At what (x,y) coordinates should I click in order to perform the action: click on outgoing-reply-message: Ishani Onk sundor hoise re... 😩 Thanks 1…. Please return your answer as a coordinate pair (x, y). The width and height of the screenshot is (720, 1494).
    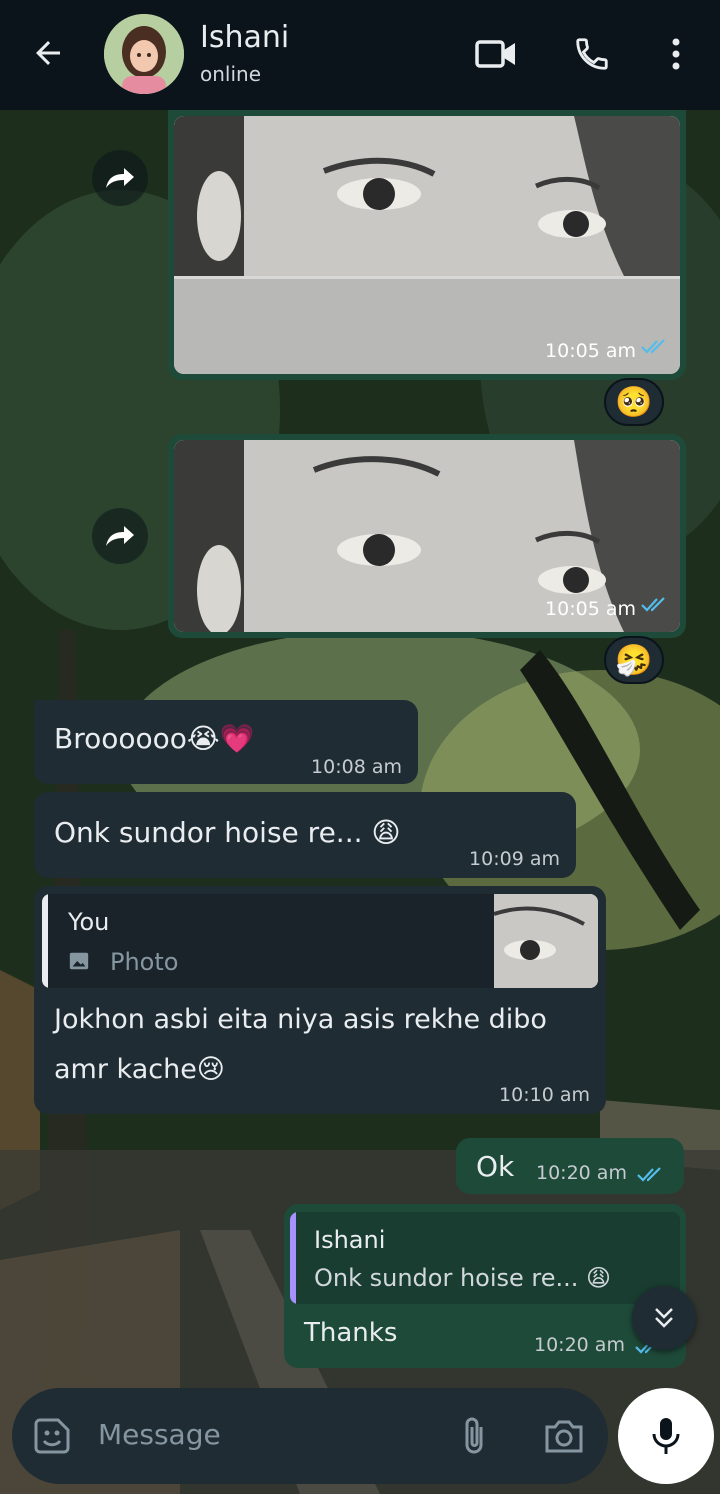
    Looking at the image, I should click on (485, 1286).